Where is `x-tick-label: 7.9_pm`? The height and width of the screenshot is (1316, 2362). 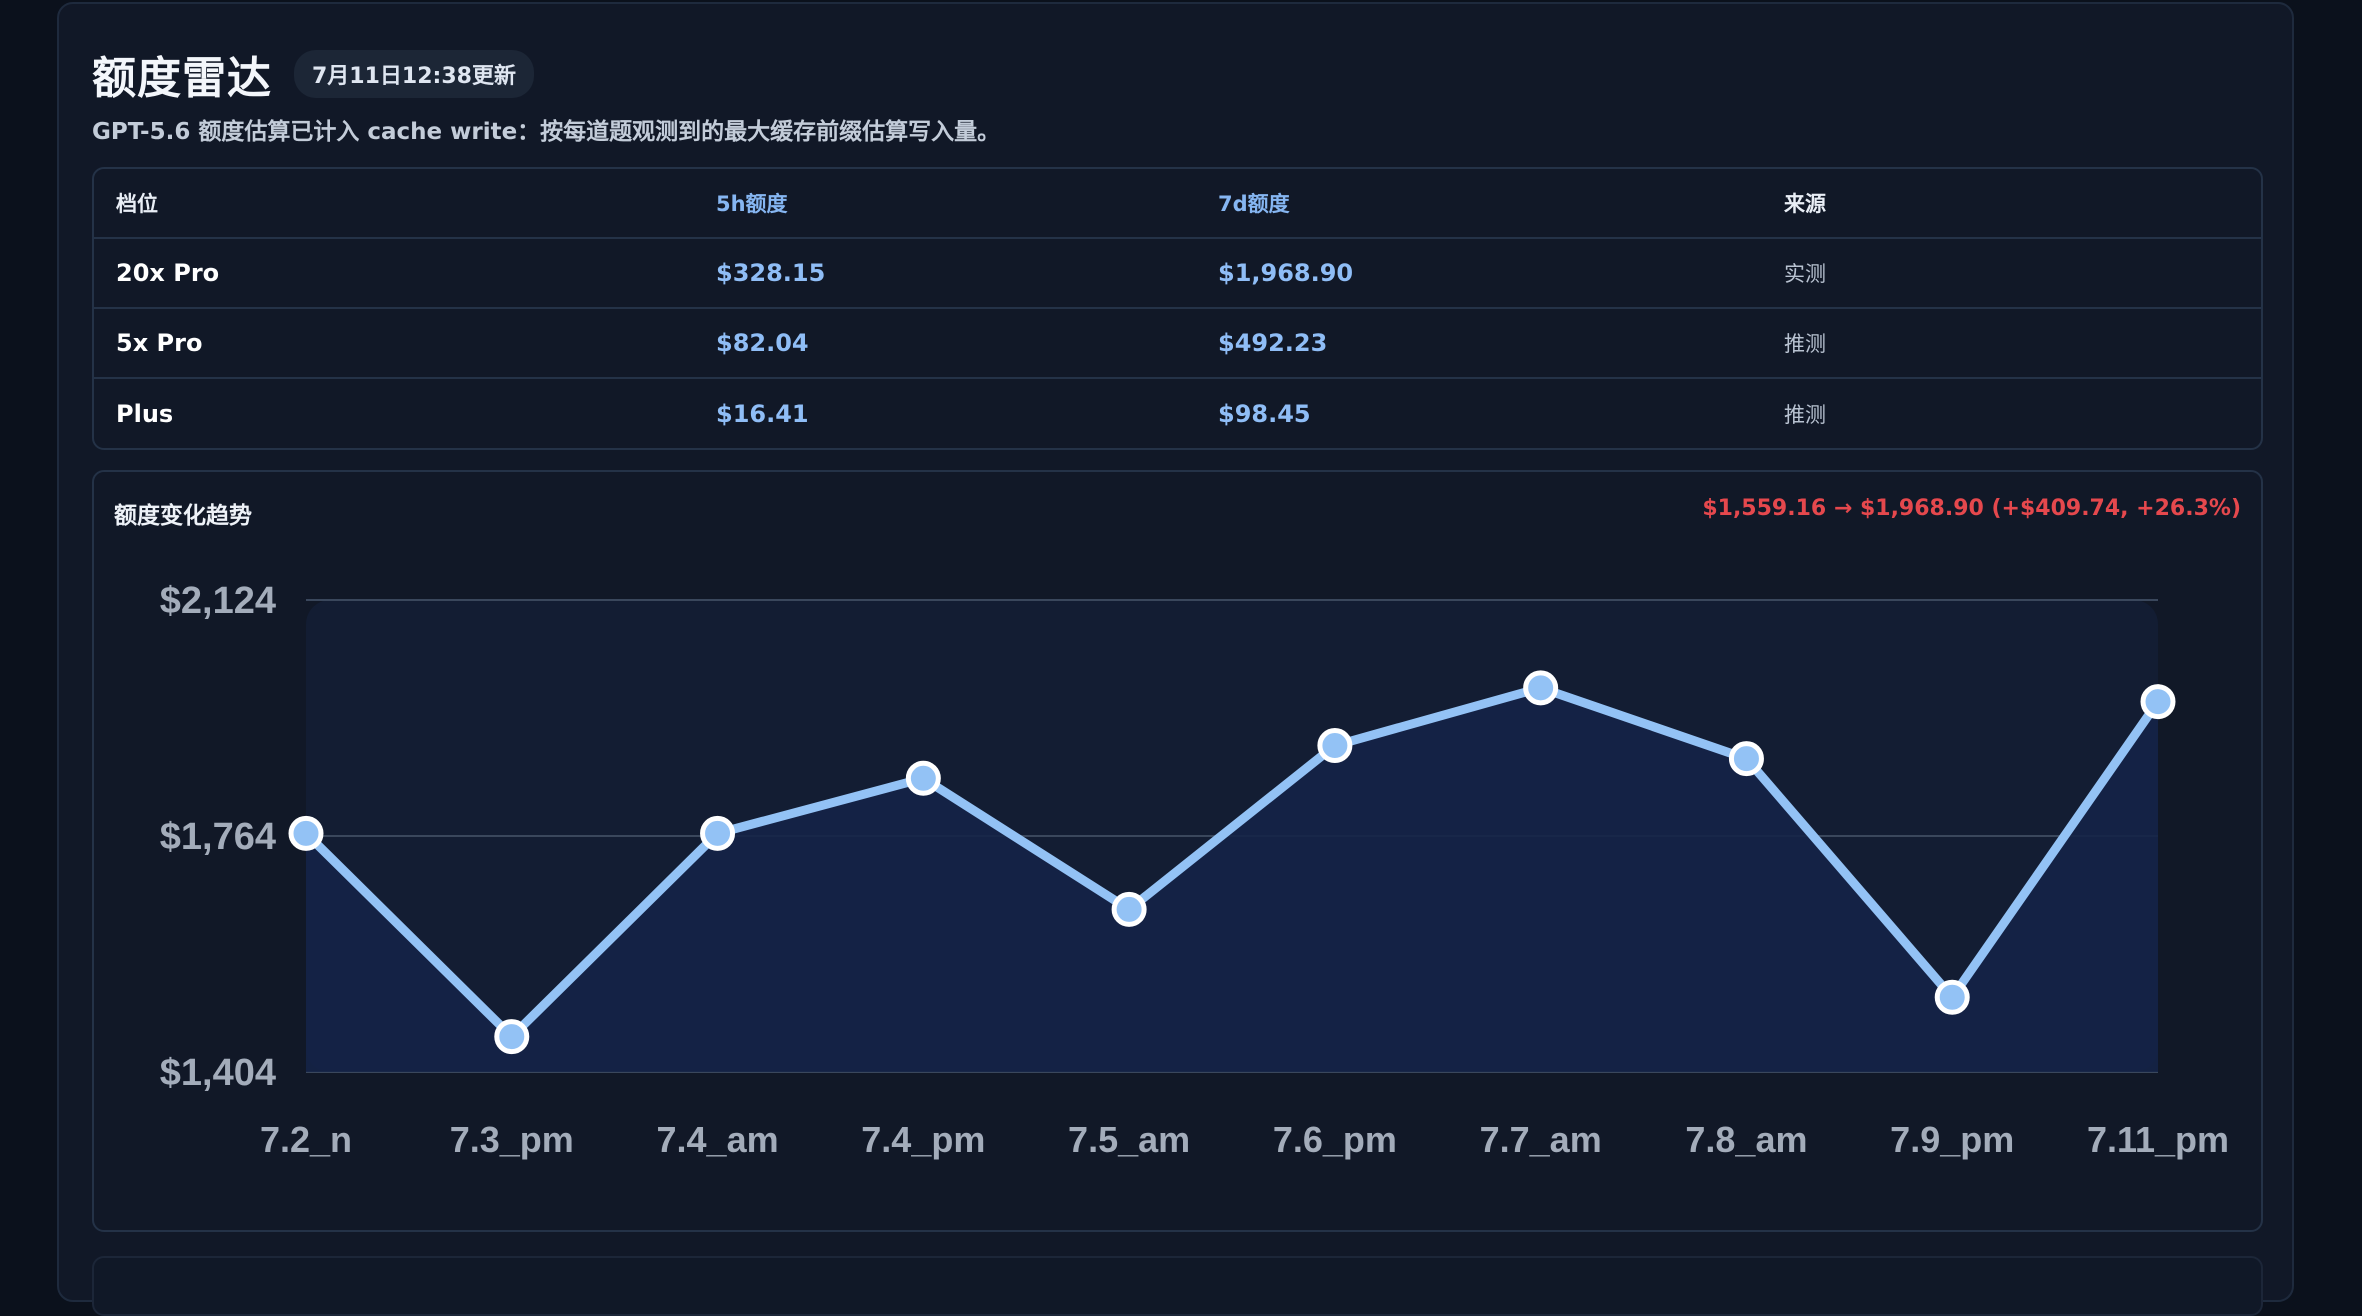 x-tick-label: 7.9_pm is located at coordinates (1952, 1139).